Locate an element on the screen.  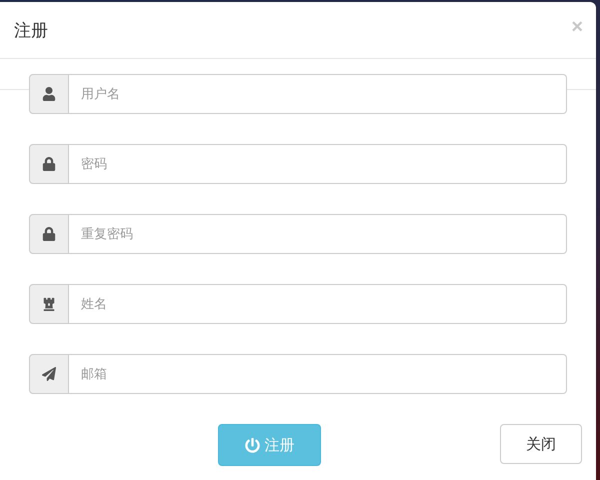
input-field: 密码 is located at coordinates (318, 164).